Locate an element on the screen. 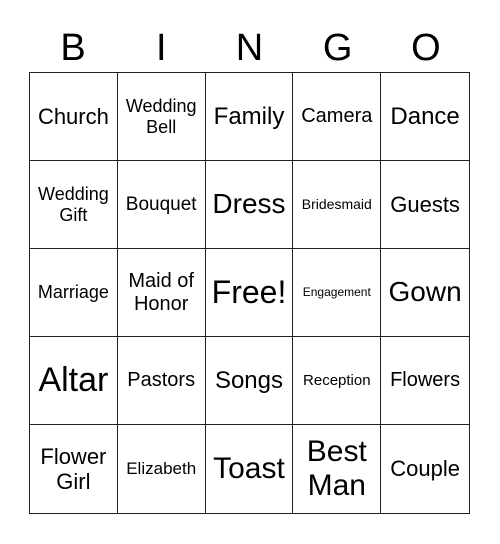 The height and width of the screenshot is (544, 500). cell-label: Couple is located at coordinates (425, 469).